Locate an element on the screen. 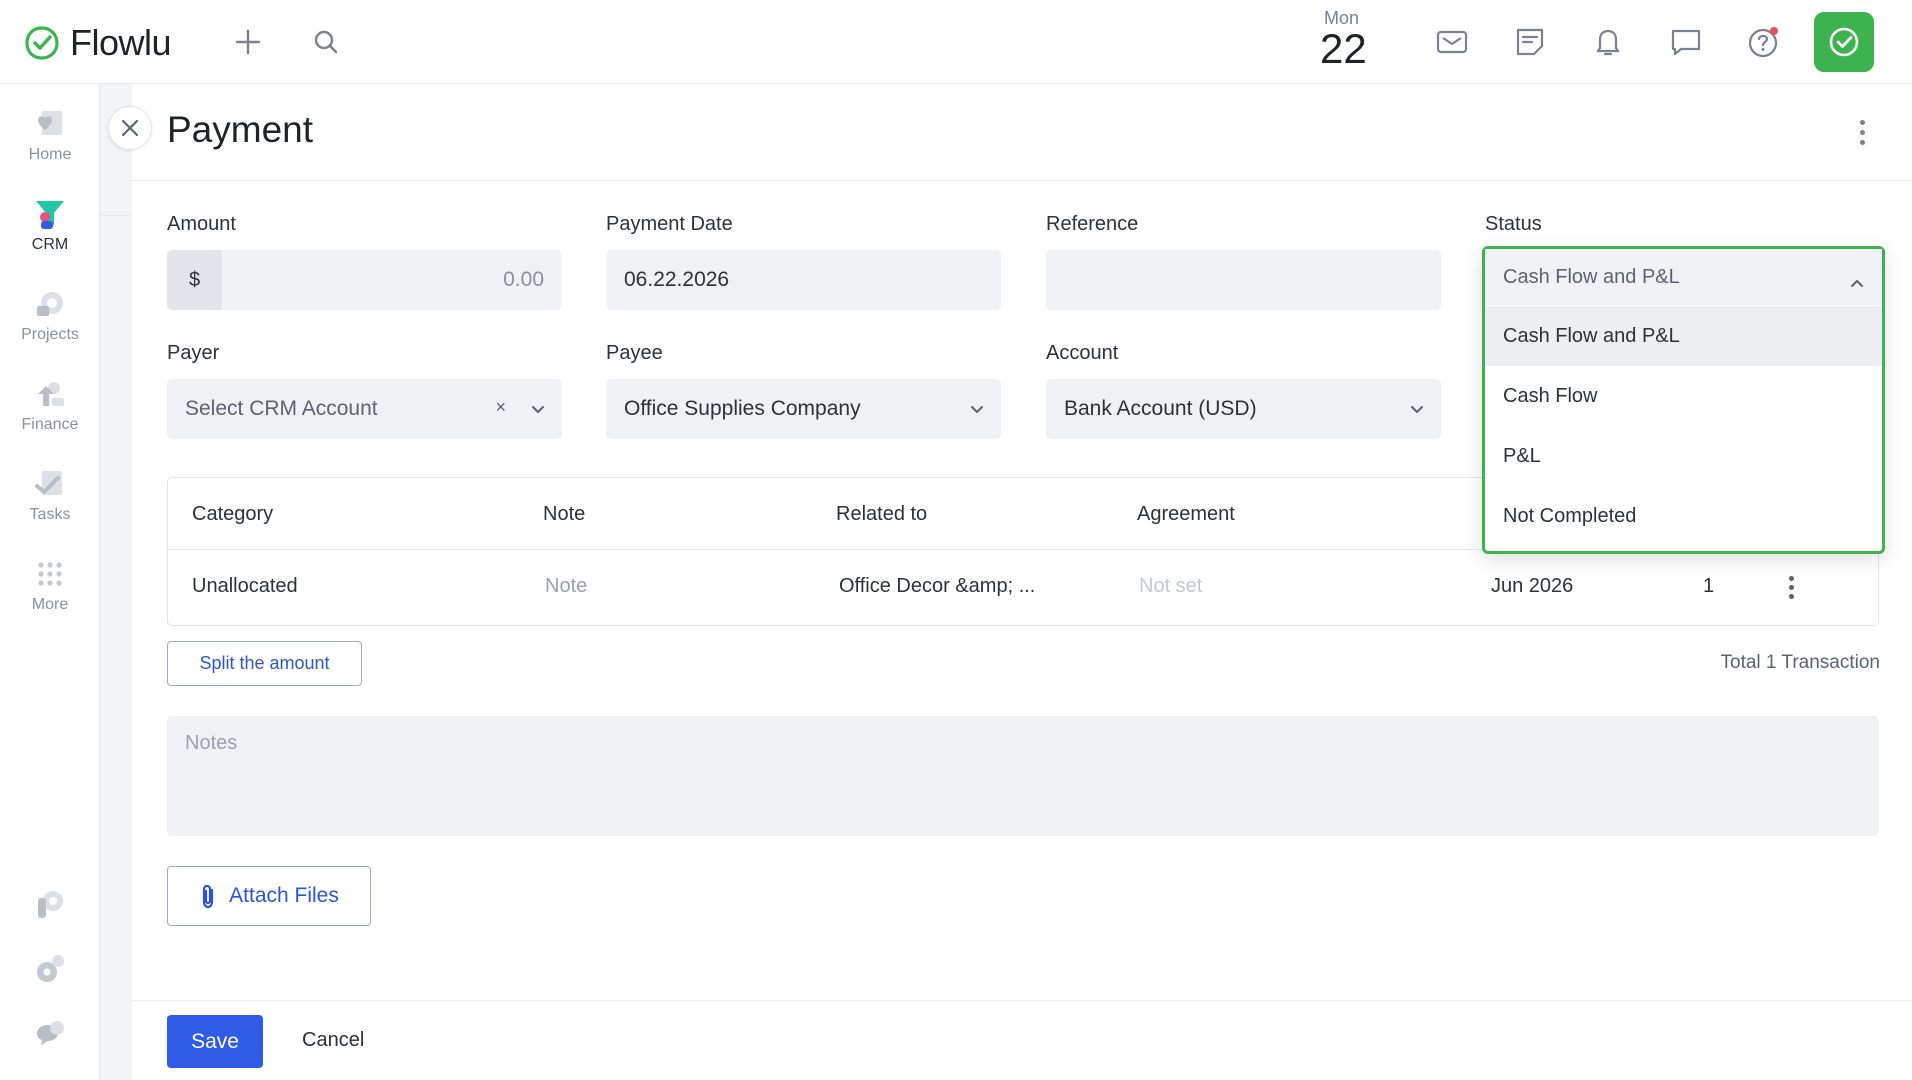 The image size is (1912, 1080). sidebar-label-tasks: Tasks is located at coordinates (50, 514).